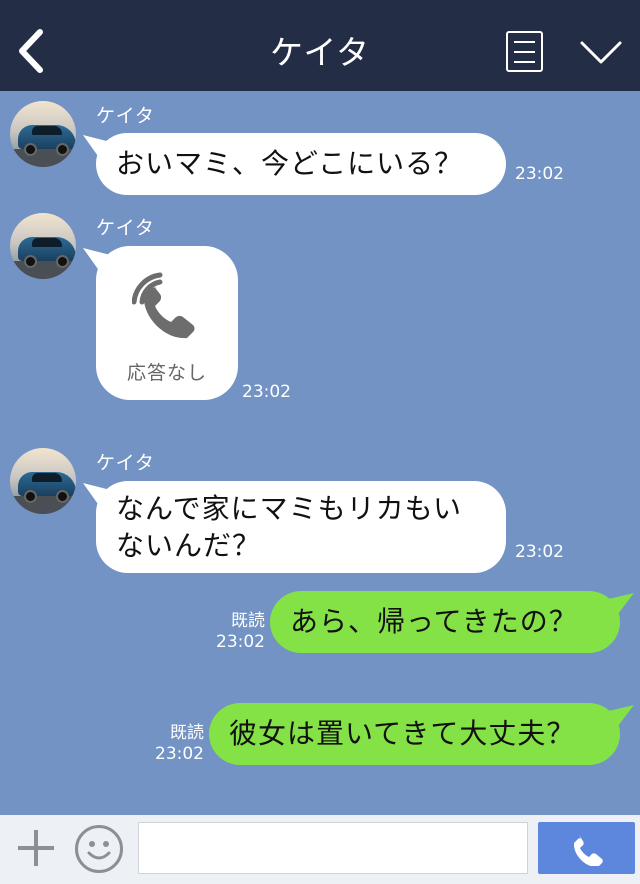  What do you see at coordinates (163, 305) in the screenshot?
I see `phone-icon` at bounding box center [163, 305].